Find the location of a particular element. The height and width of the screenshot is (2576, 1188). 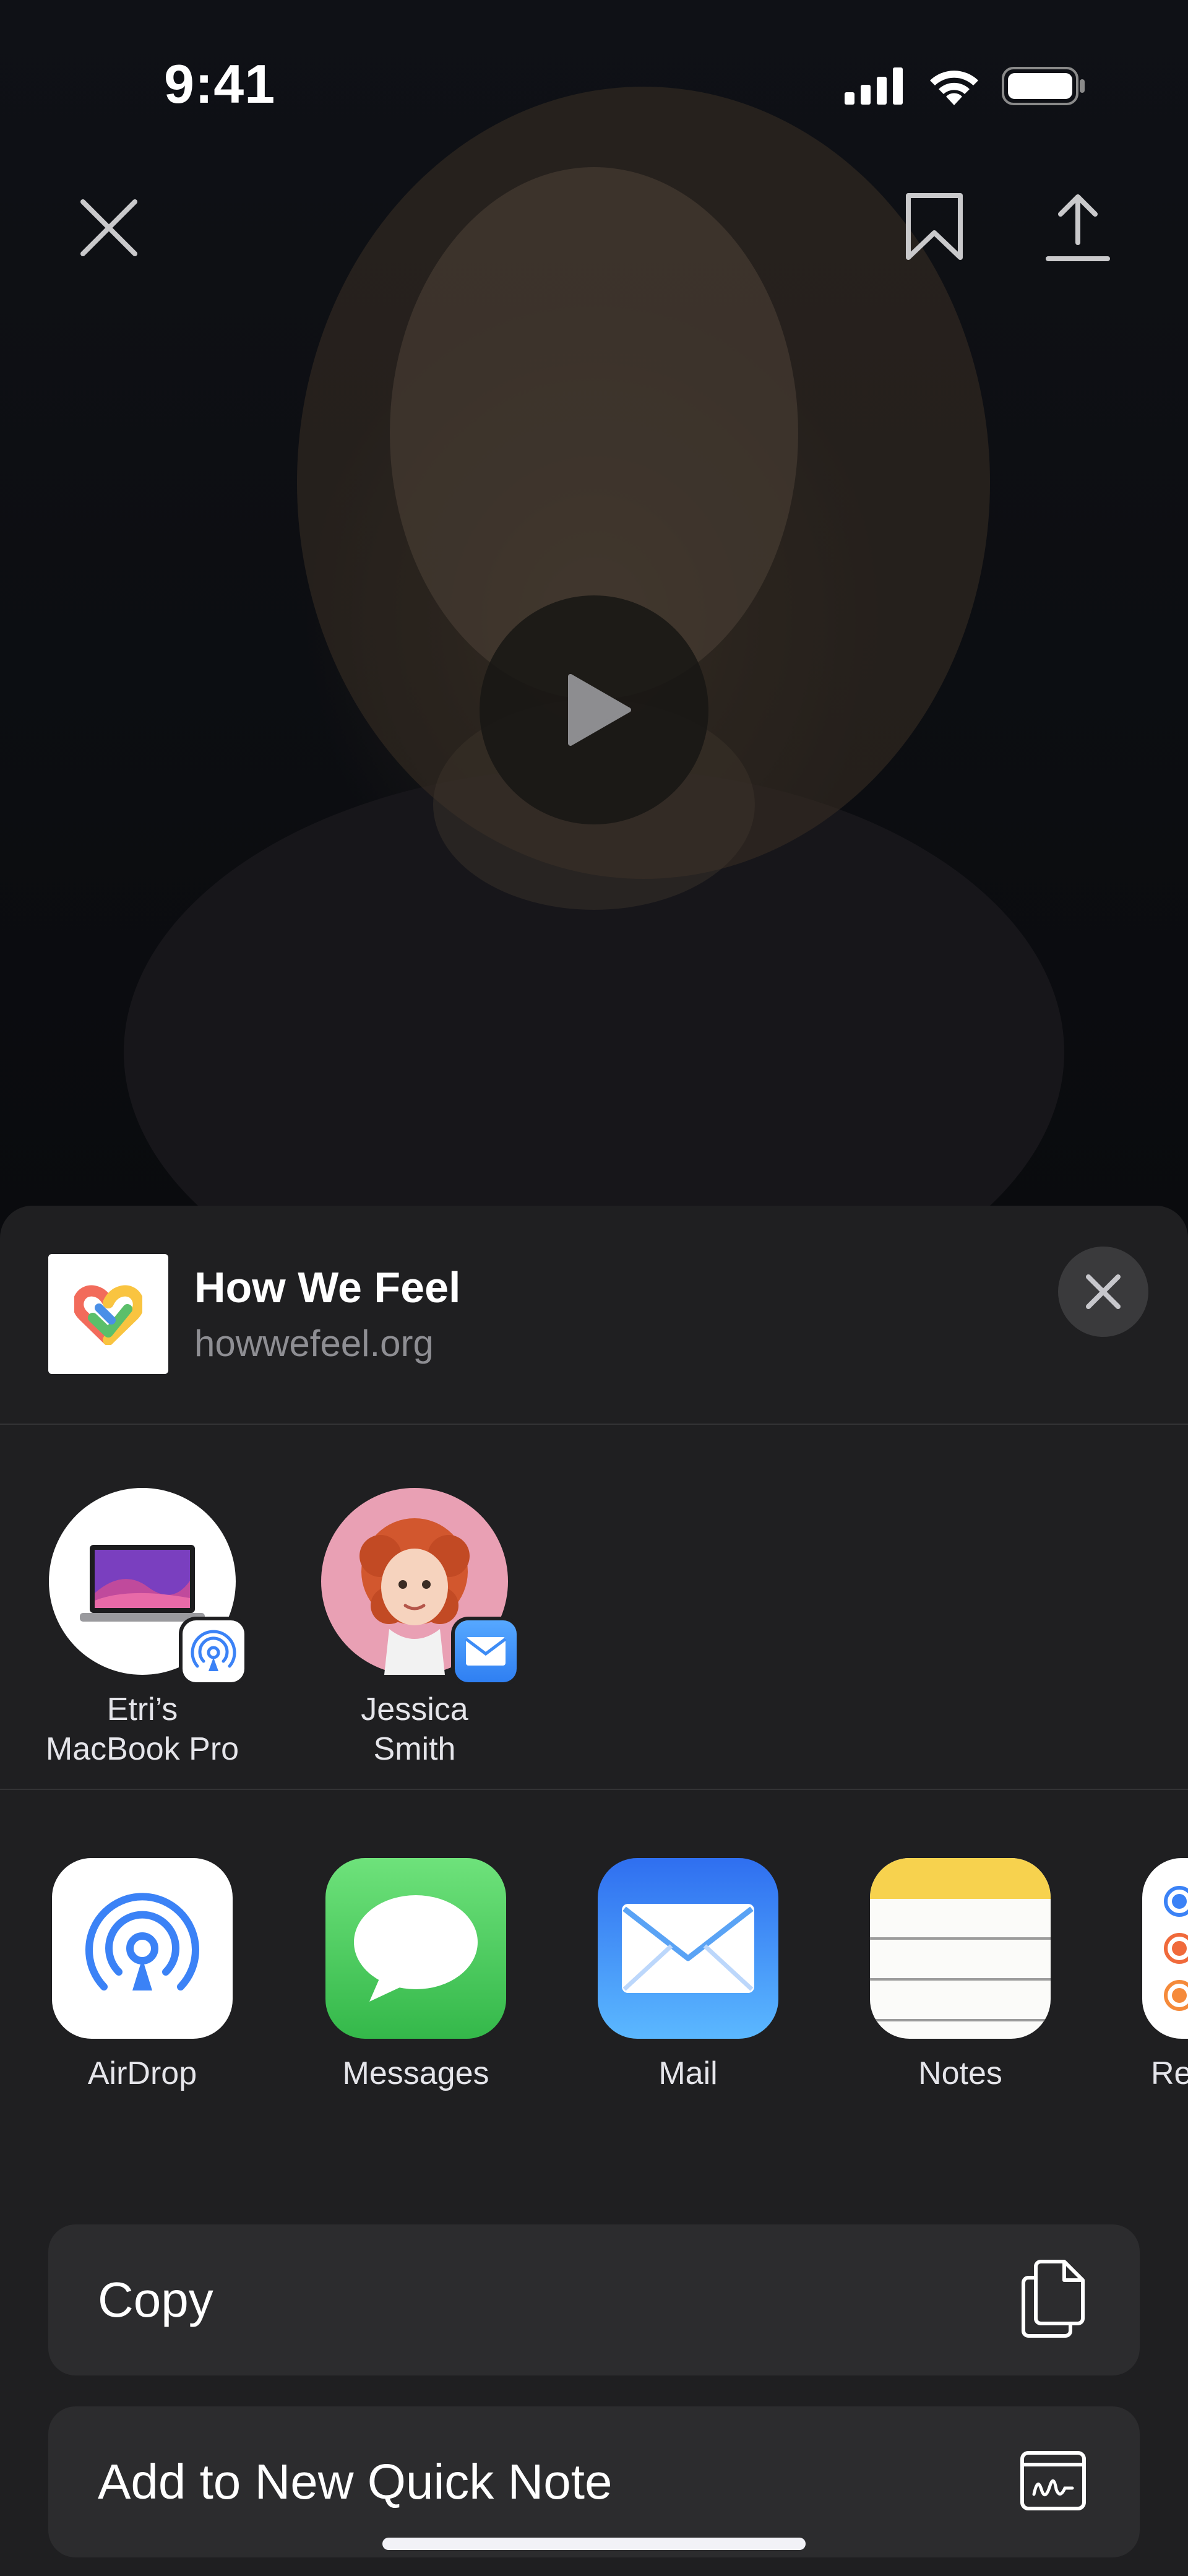

mail-badge is located at coordinates (486, 1651).